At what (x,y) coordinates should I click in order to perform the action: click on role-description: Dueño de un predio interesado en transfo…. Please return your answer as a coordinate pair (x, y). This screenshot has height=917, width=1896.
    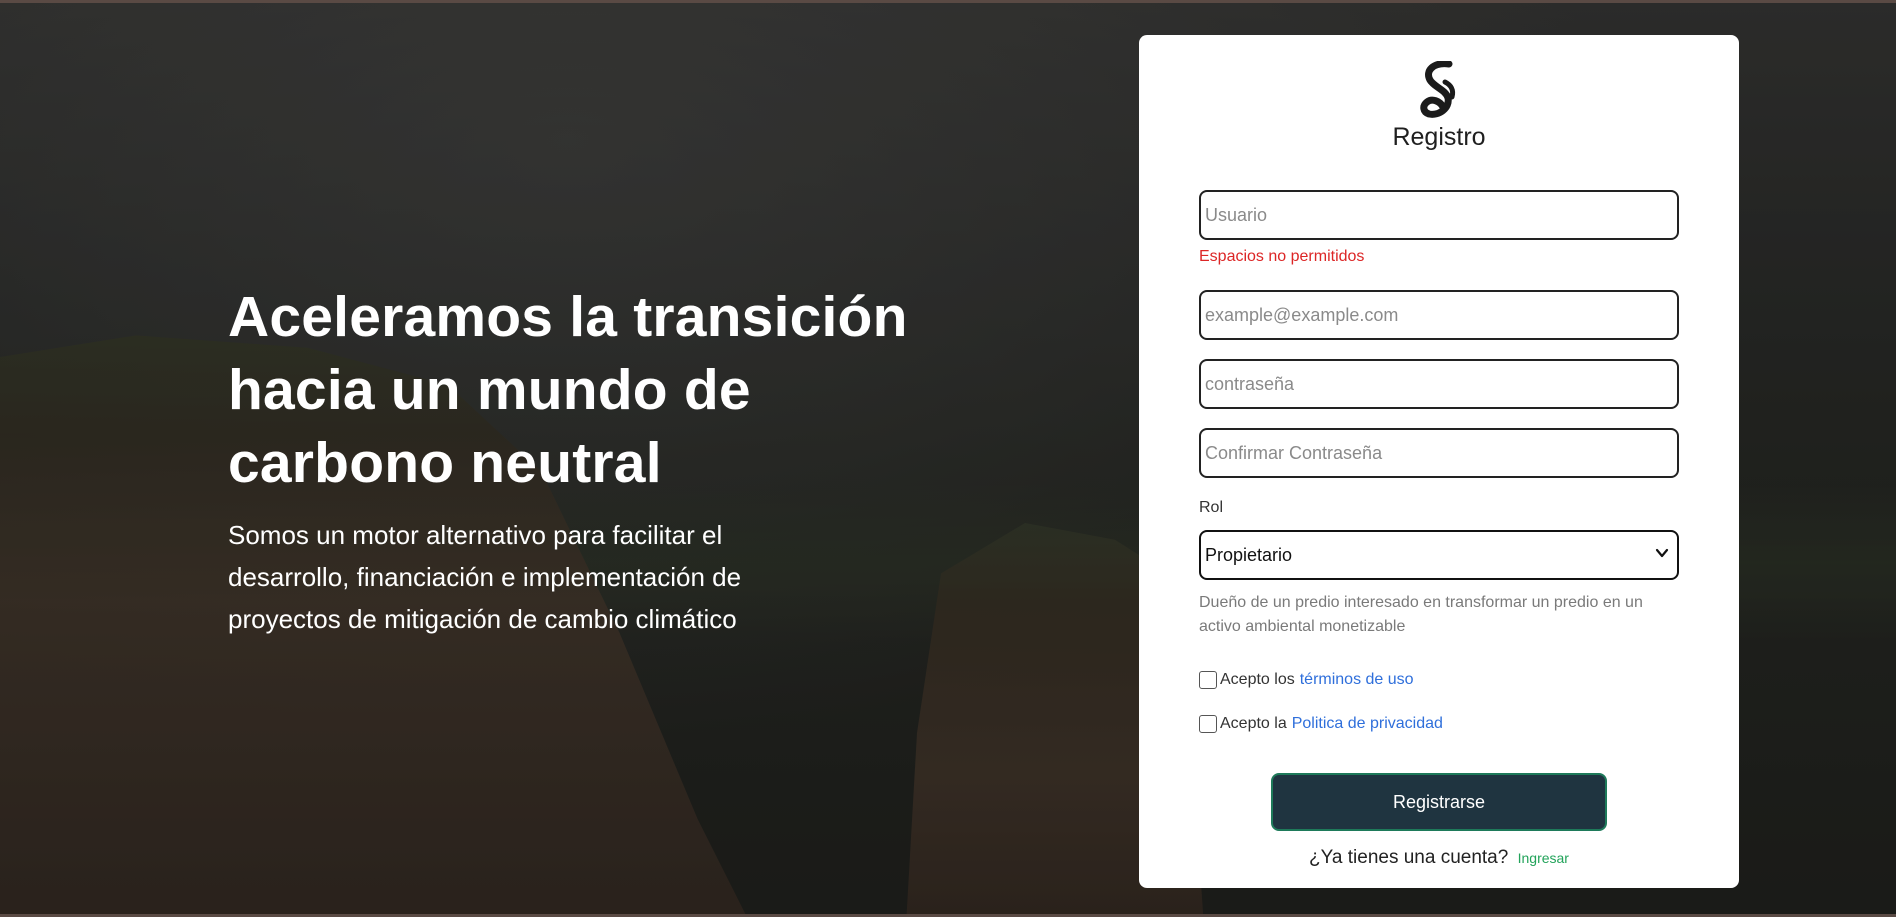
    Looking at the image, I should click on (1421, 614).